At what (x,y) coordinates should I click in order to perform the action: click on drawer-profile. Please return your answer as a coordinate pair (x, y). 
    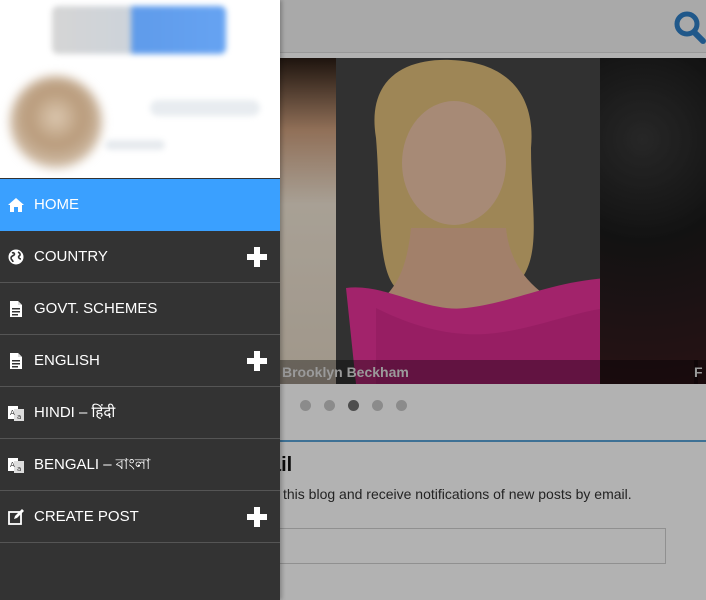
    Looking at the image, I should click on (140, 89).